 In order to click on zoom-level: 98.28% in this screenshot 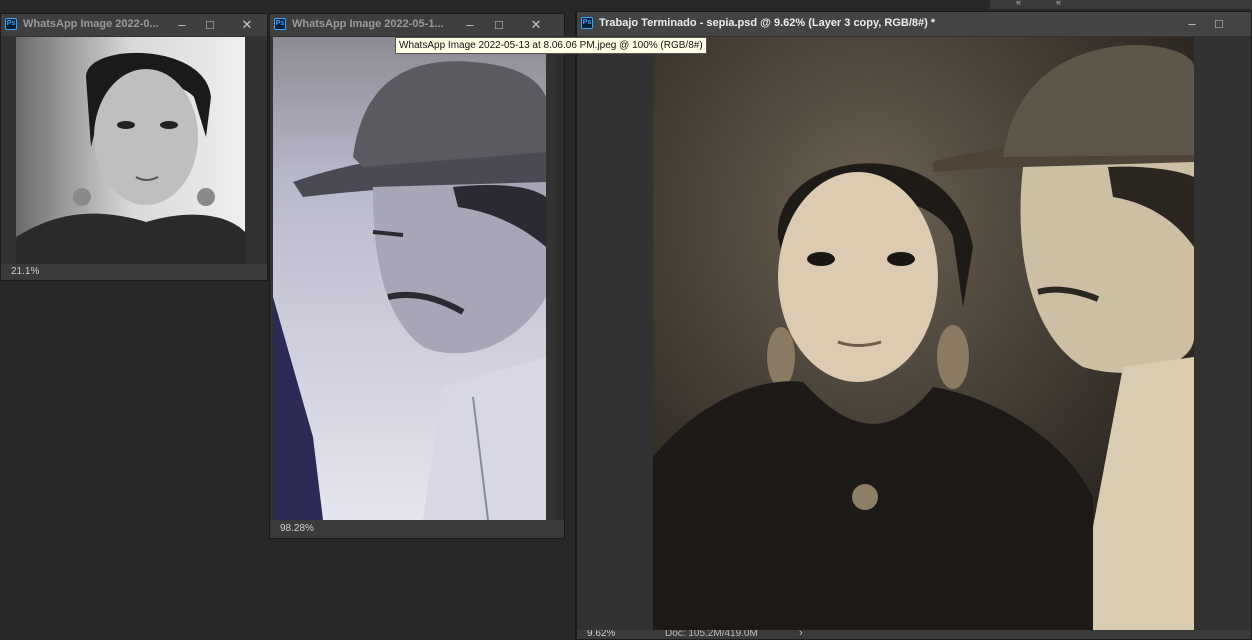, I will do `click(297, 528)`.